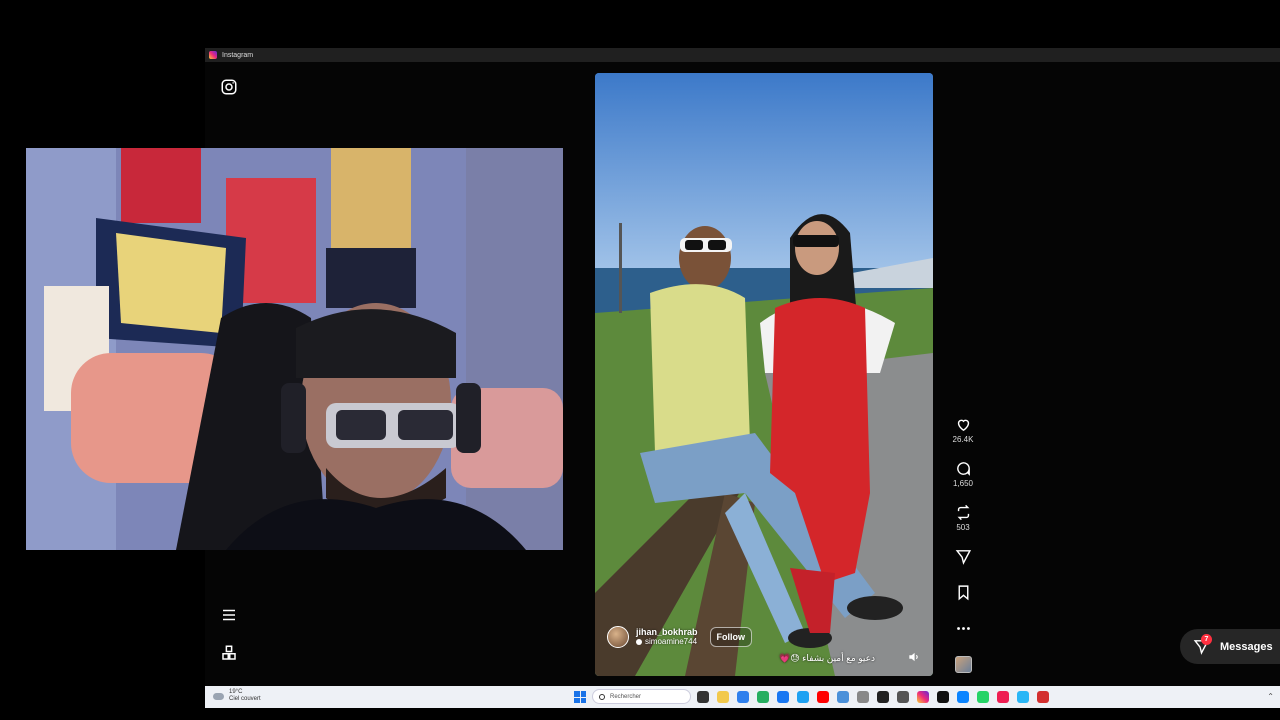 This screenshot has height=720, width=1280. What do you see at coordinates (827, 658) in the screenshot?
I see `reel-caption: دعيو مع أمين بشفاء 😓💗` at bounding box center [827, 658].